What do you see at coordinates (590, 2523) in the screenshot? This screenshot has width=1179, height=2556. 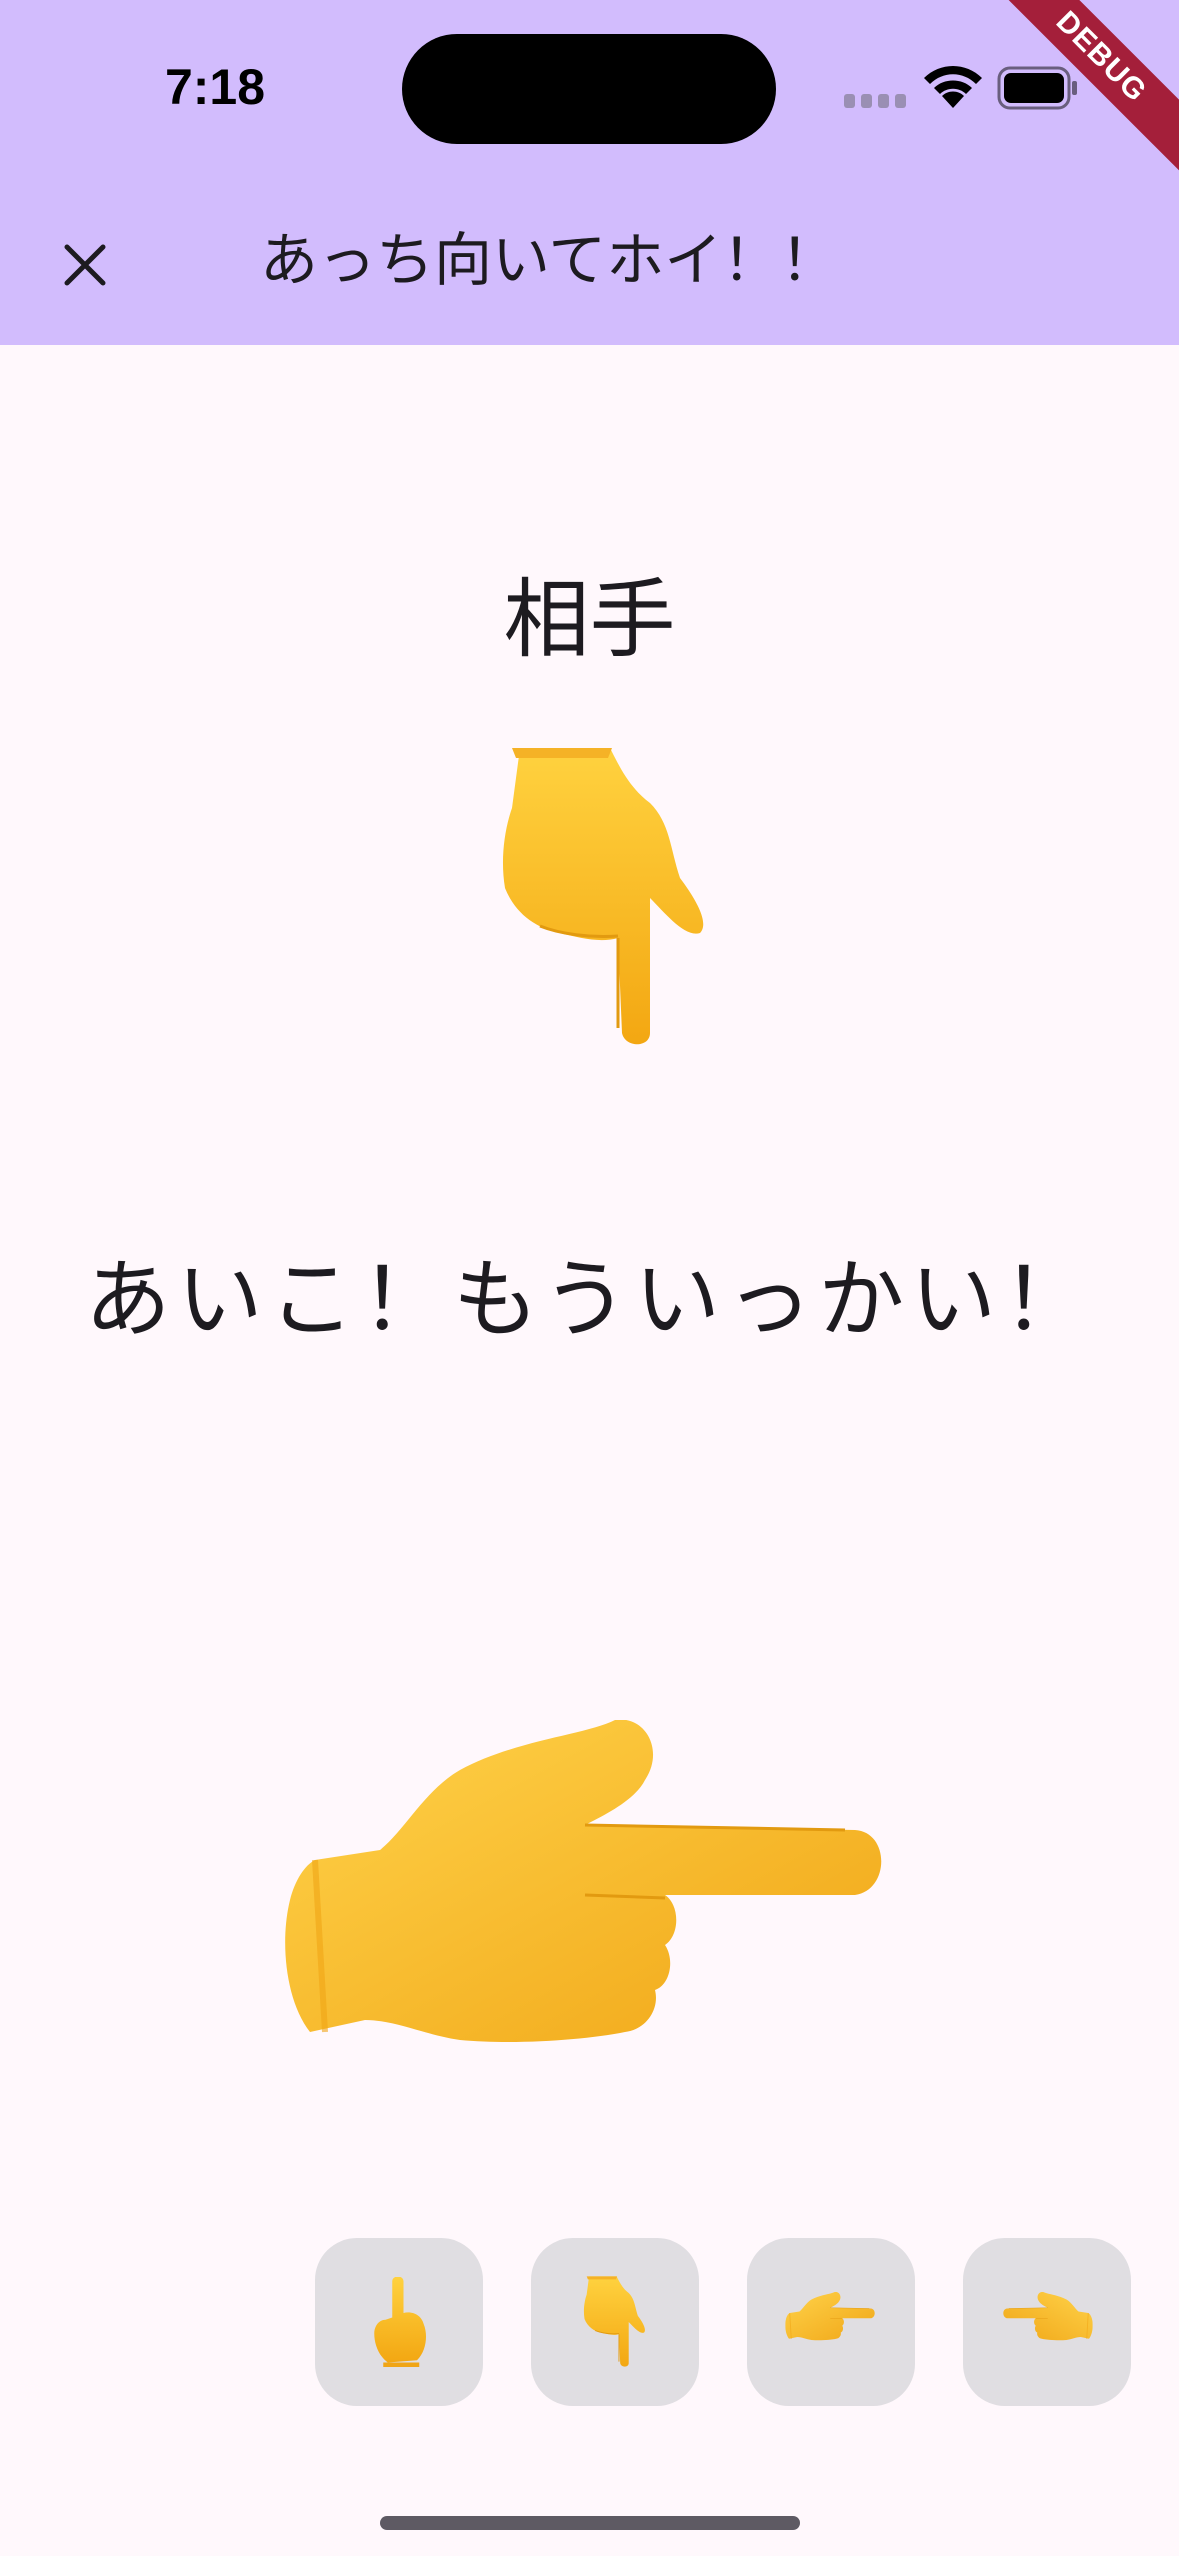 I see `home-indicator` at bounding box center [590, 2523].